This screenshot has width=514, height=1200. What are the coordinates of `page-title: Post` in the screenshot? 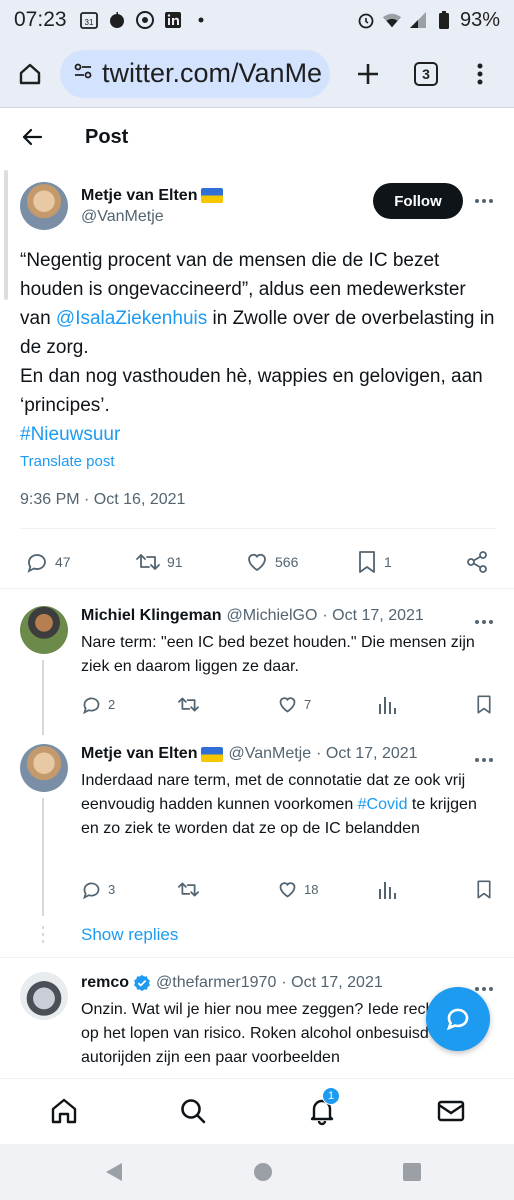 It's located at (107, 136).